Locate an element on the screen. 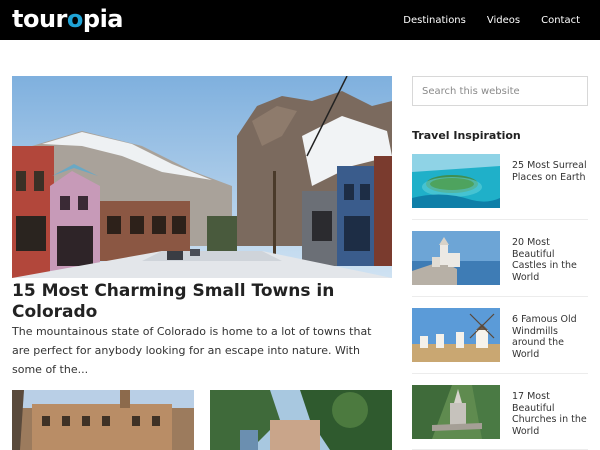  logo-text-part3: pia is located at coordinates (103, 19).